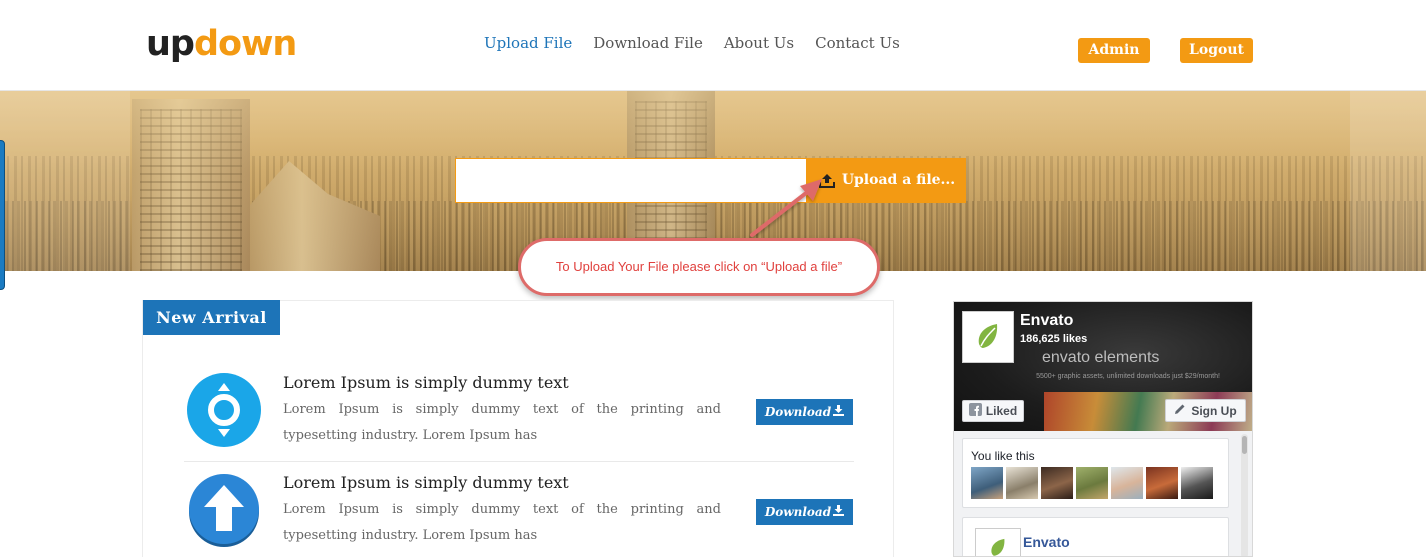 The width and height of the screenshot is (1426, 557). I want to click on up-arrow-circle-icon, so click(224, 510).